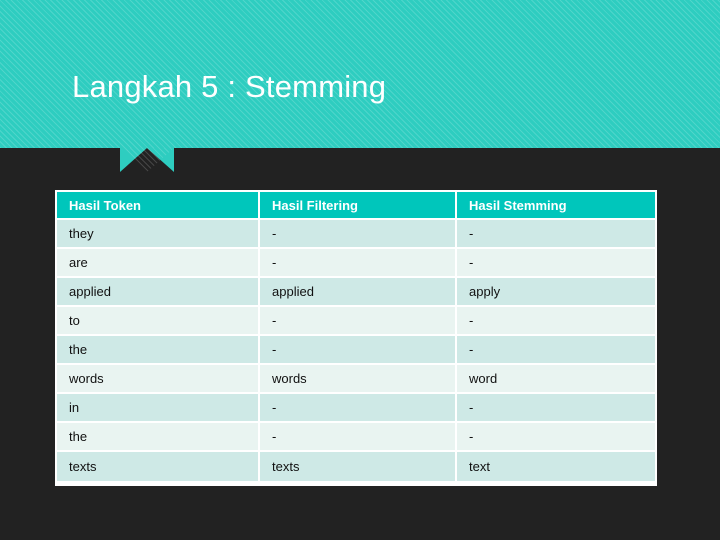 This screenshot has width=720, height=540. I want to click on table-row: applied applied apply, so click(356, 292).